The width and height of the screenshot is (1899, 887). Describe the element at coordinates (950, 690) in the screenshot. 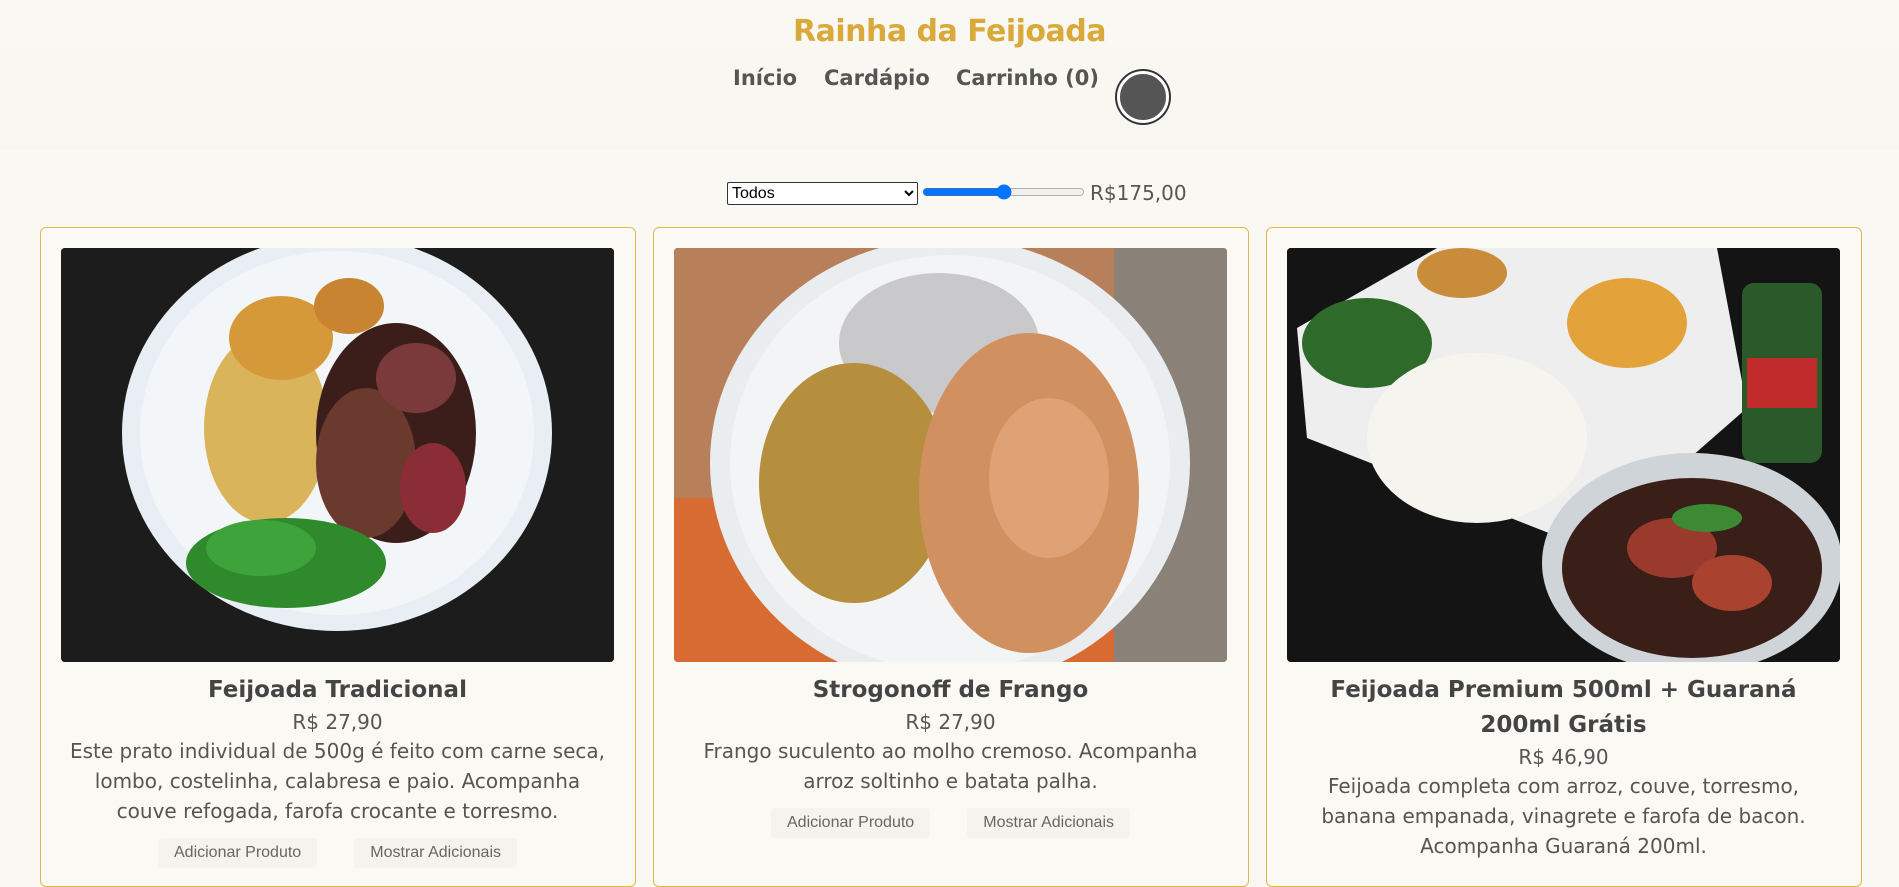

I see `product-title: Strogonoff de Frango` at that location.